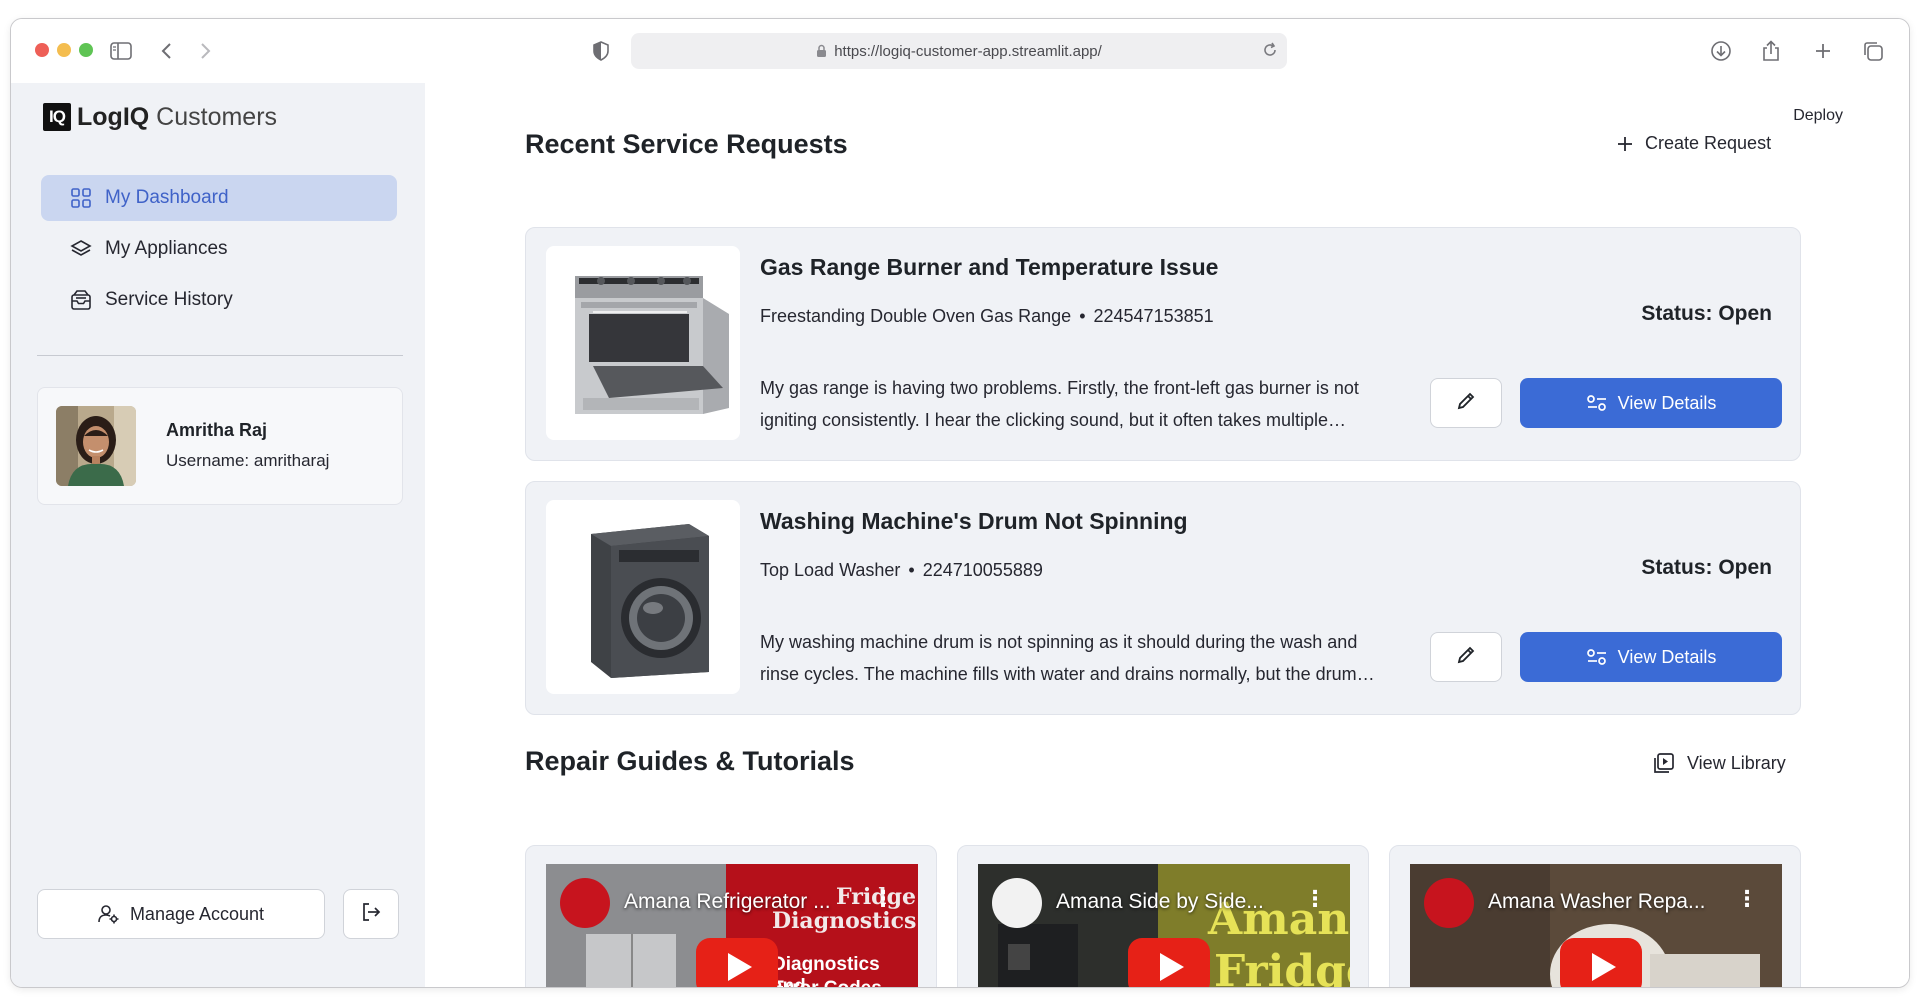 The height and width of the screenshot is (1006, 1920). What do you see at coordinates (601, 51) in the screenshot?
I see `privacy-shield-icon` at bounding box center [601, 51].